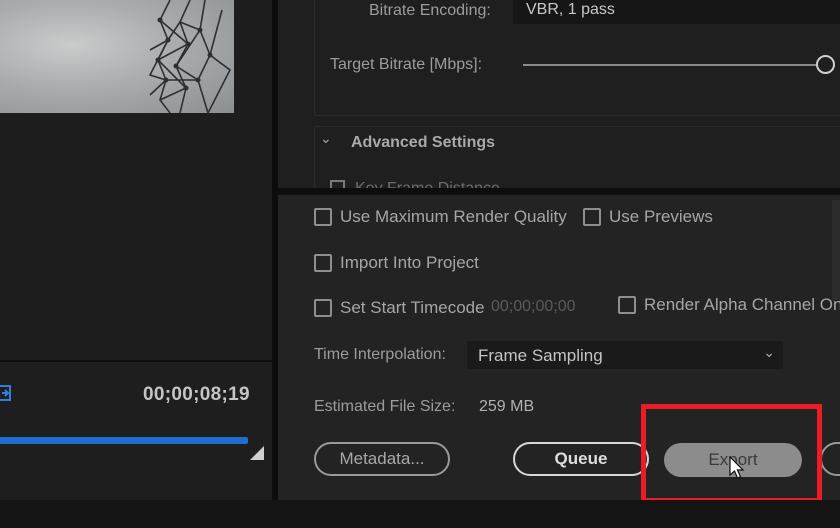 The width and height of the screenshot is (840, 528). Describe the element at coordinates (323, 217) in the screenshot. I see `max-render-quality-checkbox` at that location.